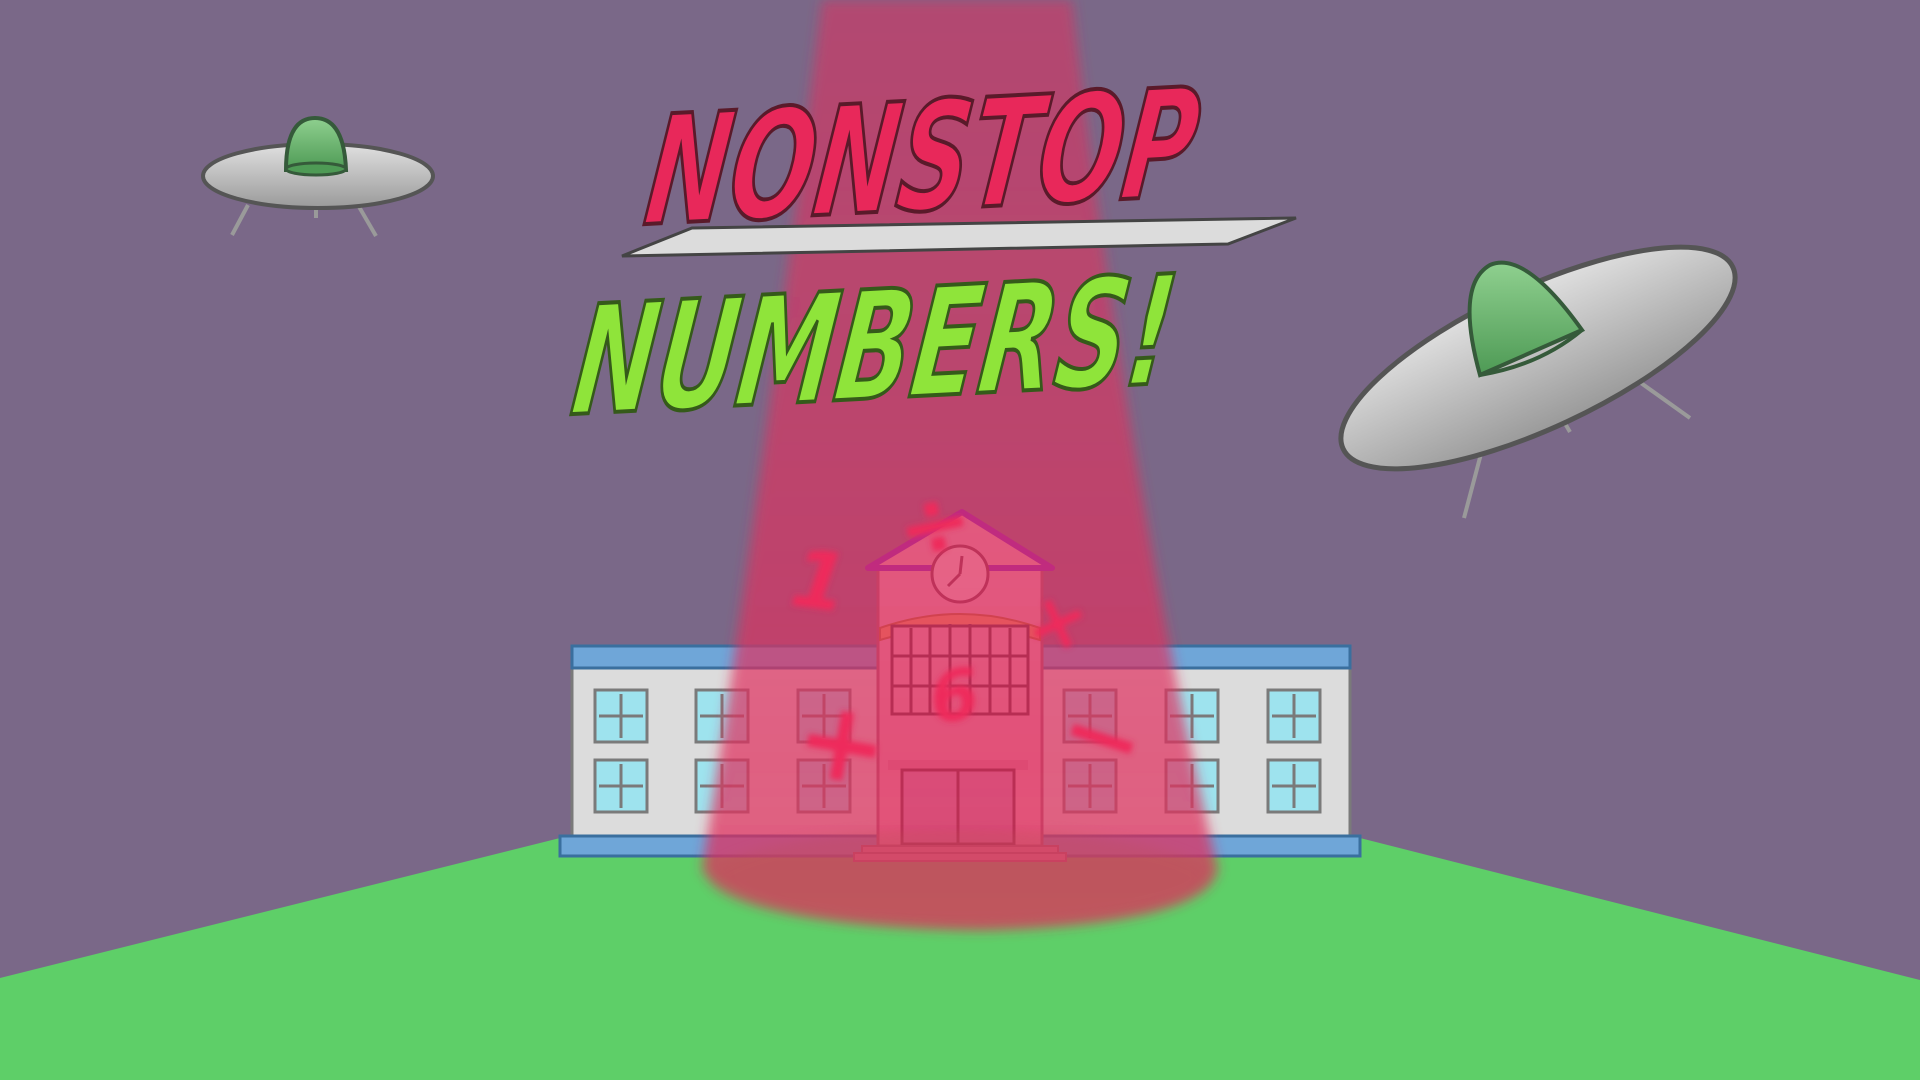 The image size is (1920, 1080). I want to click on title-line2: NUMBERS!, so click(874, 346).